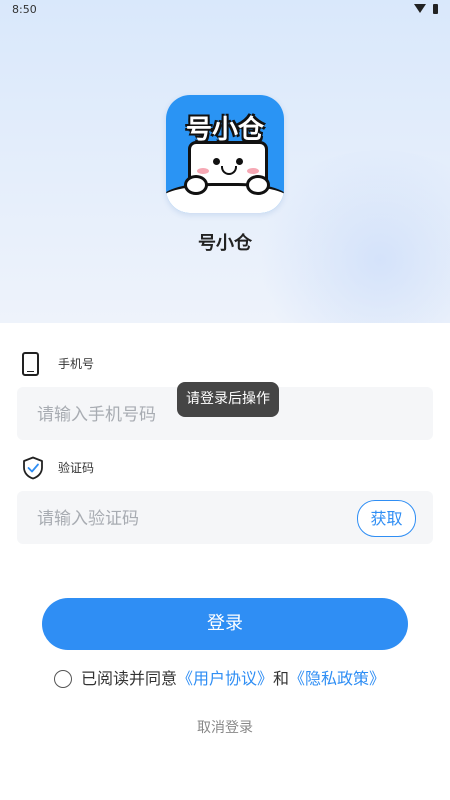  I want to click on get-code-button: 获取, so click(386, 518).